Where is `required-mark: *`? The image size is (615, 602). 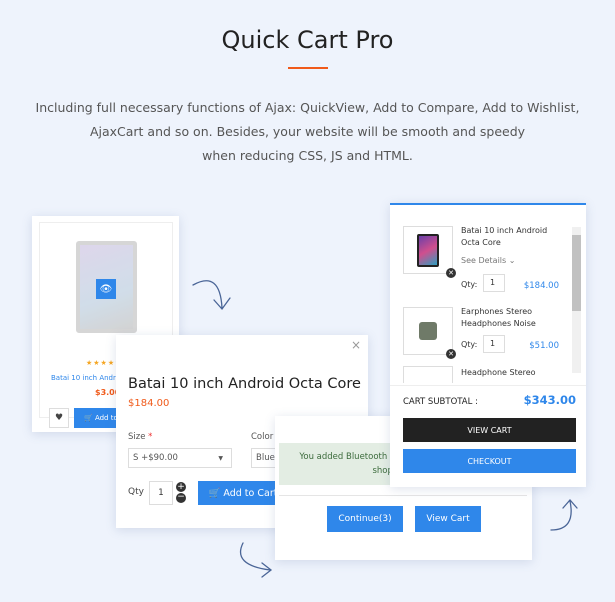 required-mark: * is located at coordinates (150, 437).